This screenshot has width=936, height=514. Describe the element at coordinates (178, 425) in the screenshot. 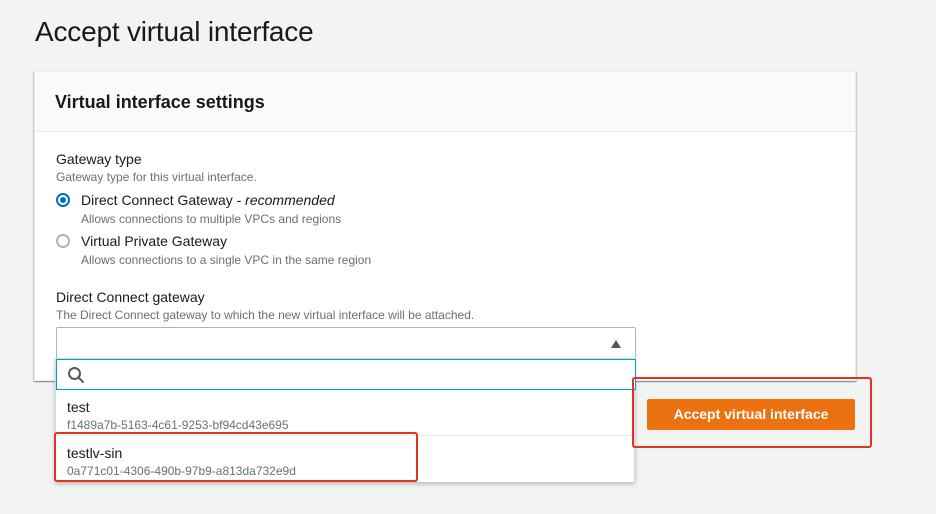

I see `option-id: f1489a7b-5163-4c61-9253-bf94cd43e695` at that location.